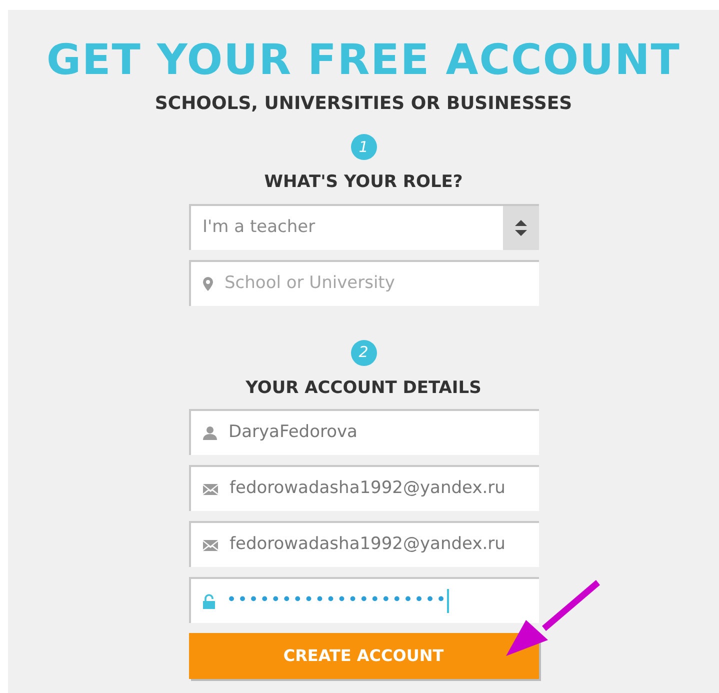 This screenshot has width=719, height=693. Describe the element at coordinates (363, 147) in the screenshot. I see `step-number-badge: 1` at that location.